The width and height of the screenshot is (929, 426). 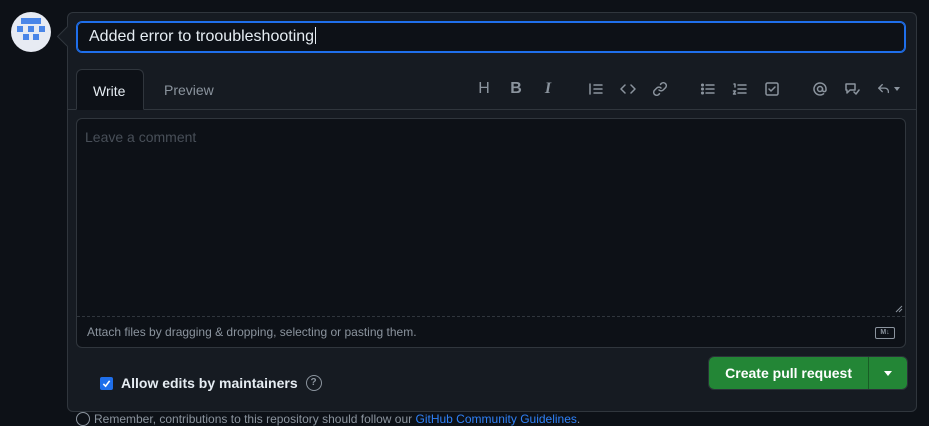 I want to click on editor-tabs-row: Write Preview H B I, so click(x=492, y=89).